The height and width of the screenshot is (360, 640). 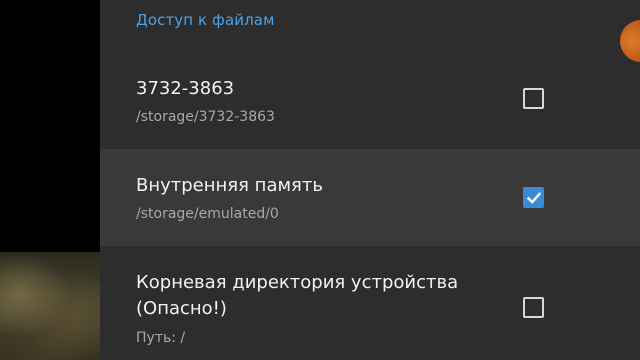 I want to click on checkmark-icon, so click(x=534, y=198).